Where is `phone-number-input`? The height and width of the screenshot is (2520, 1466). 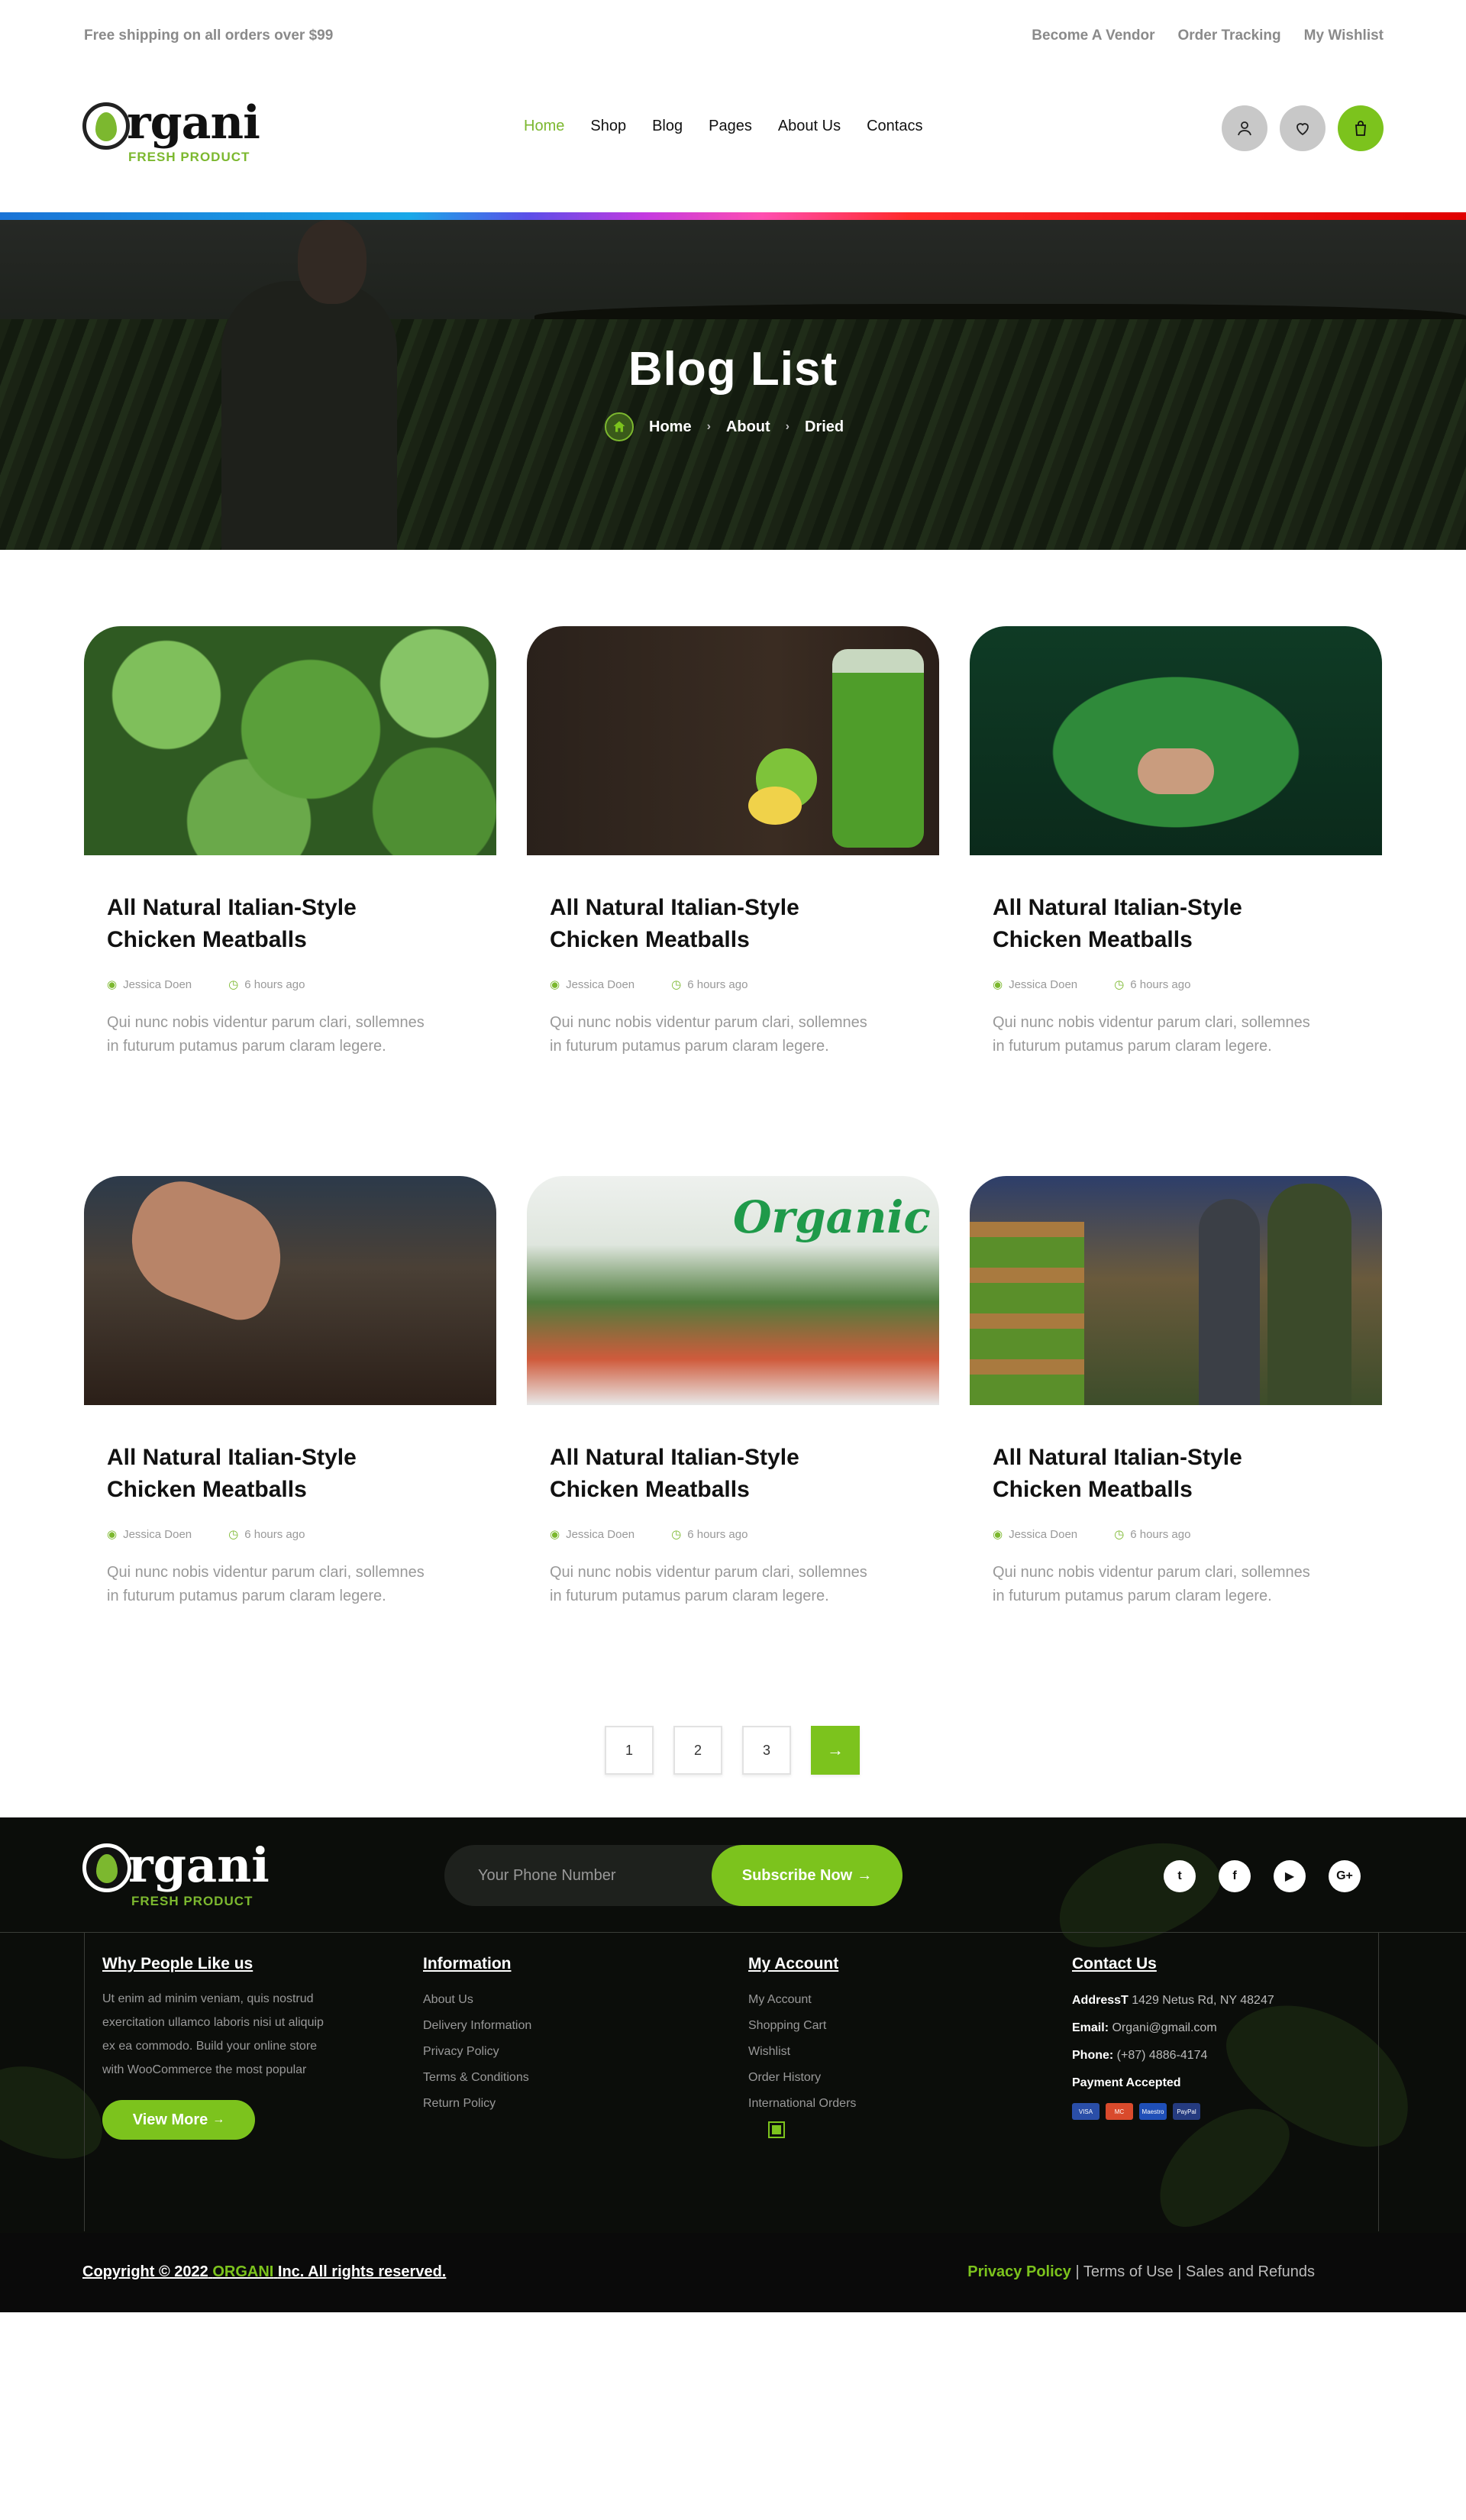 phone-number-input is located at coordinates (588, 1875).